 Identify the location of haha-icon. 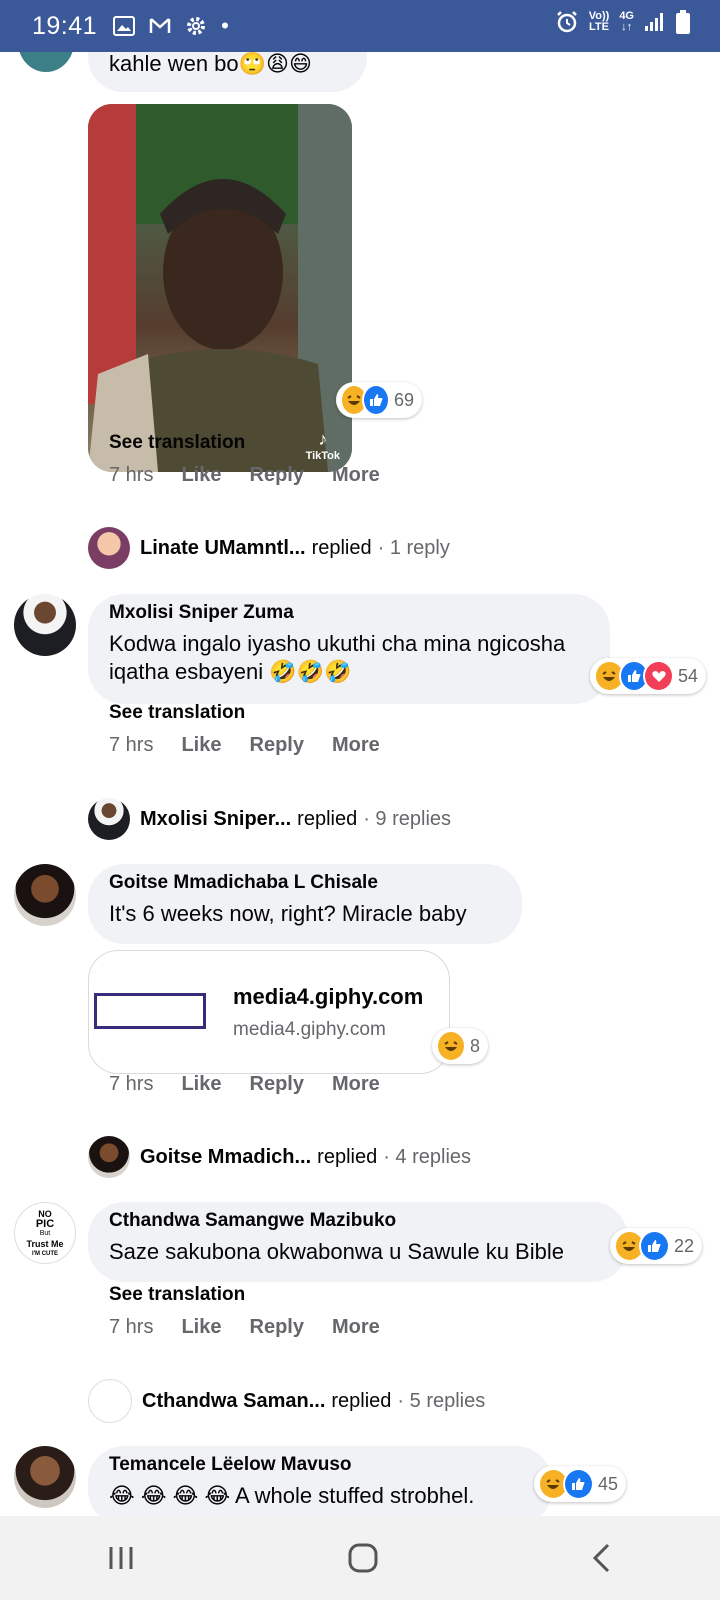
(451, 1046).